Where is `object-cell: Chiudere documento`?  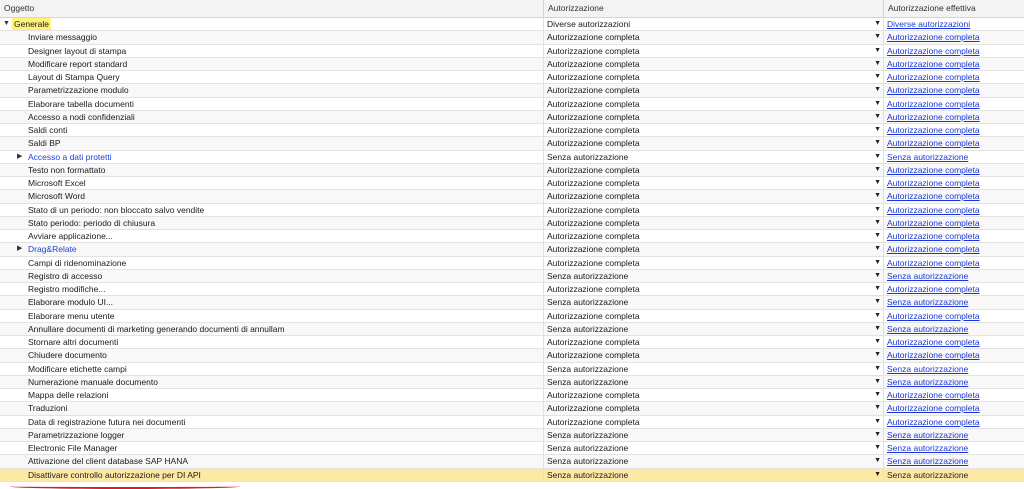 object-cell: Chiudere documento is located at coordinates (272, 355).